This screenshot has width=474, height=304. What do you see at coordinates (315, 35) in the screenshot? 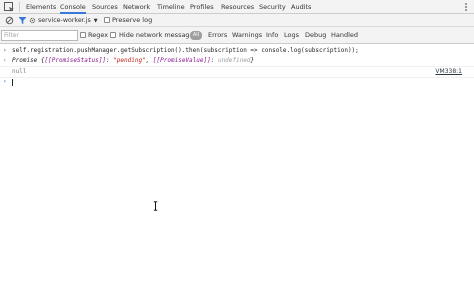
I see `level-debug-button: Debug` at bounding box center [315, 35].